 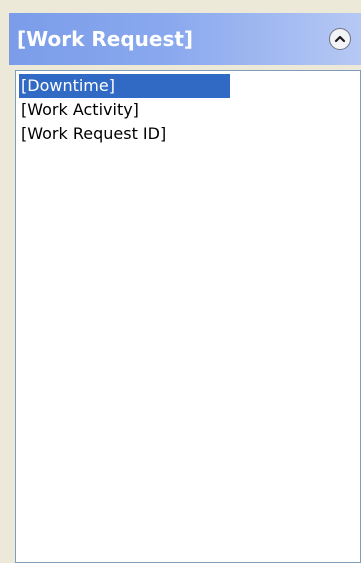 What do you see at coordinates (124, 86) in the screenshot?
I see `list-item-downtime: [Downtime]` at bounding box center [124, 86].